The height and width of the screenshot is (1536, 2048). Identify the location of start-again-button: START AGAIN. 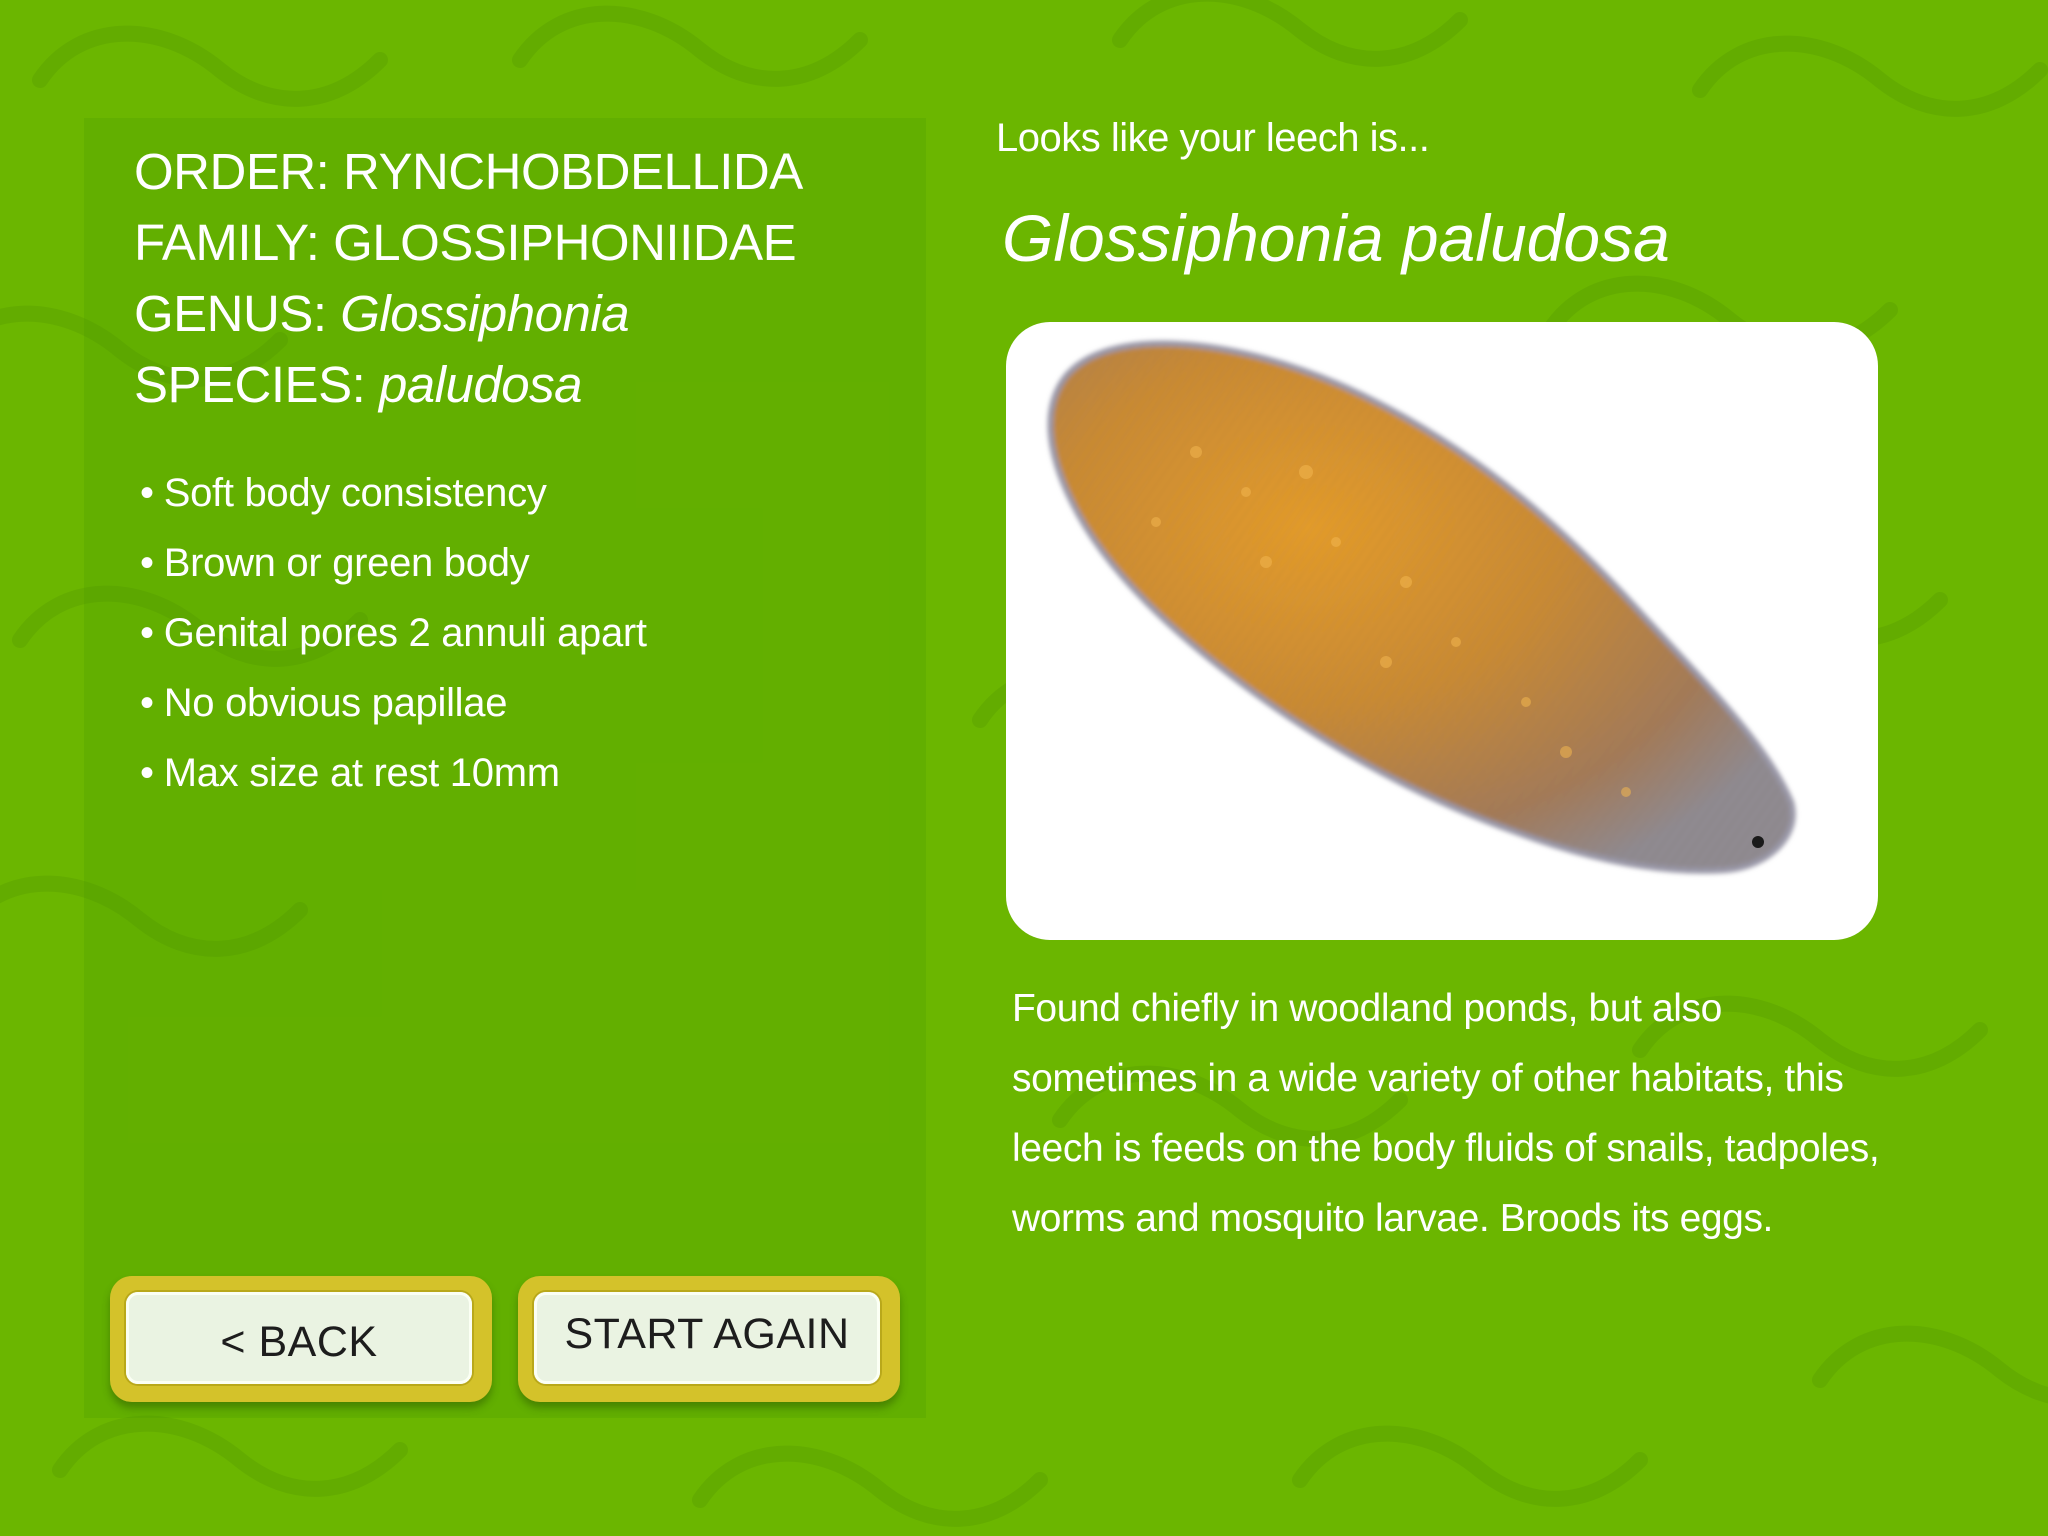
(709, 1339).